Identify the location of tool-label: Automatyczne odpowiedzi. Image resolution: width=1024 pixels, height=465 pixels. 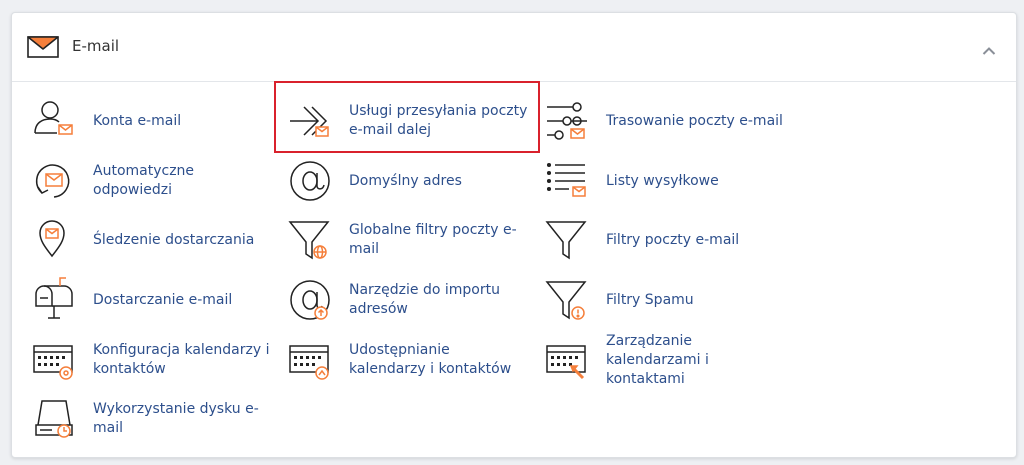
(144, 180).